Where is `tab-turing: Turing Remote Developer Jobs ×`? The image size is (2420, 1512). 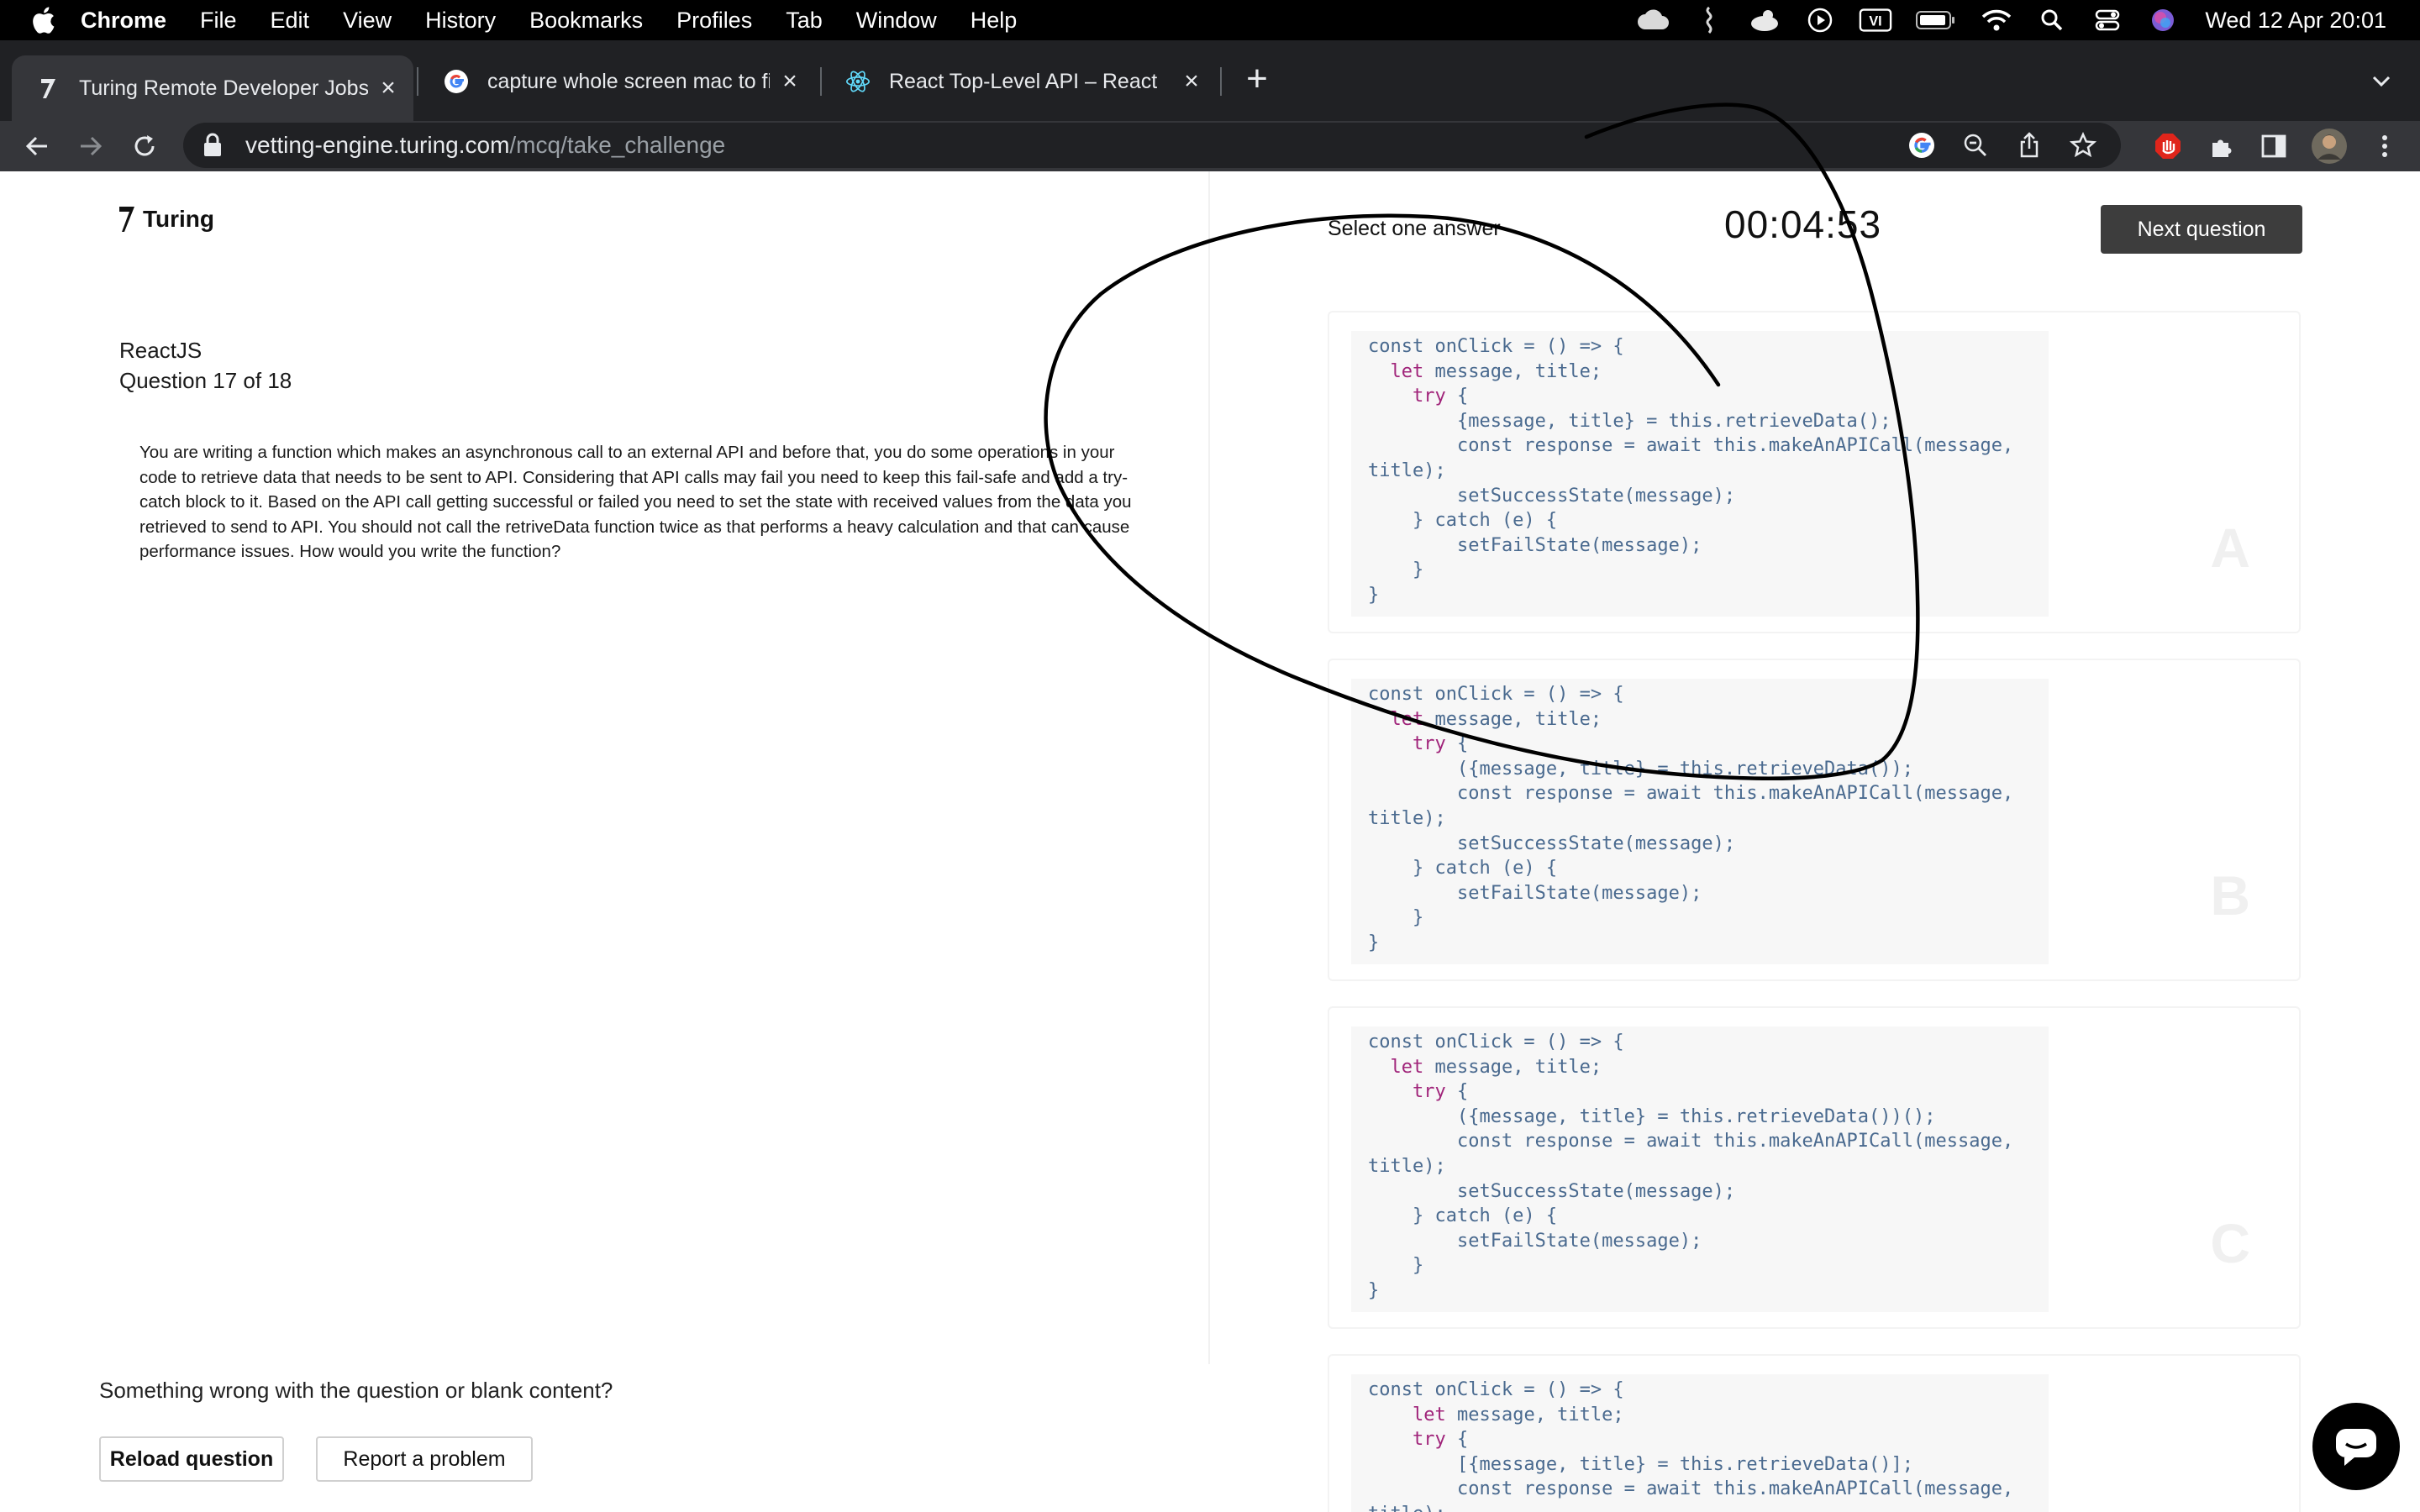
tab-turing: Turing Remote Developer Jobs × is located at coordinates (212, 88).